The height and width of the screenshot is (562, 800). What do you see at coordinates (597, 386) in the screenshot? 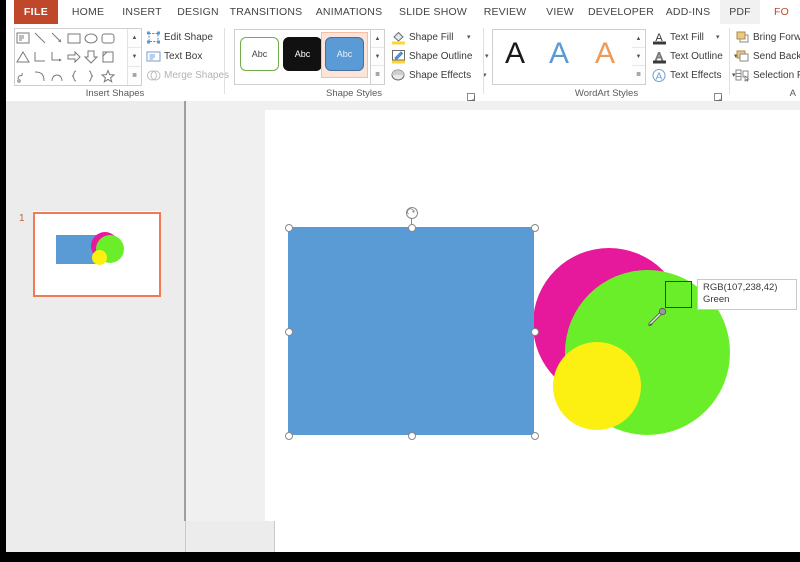
I see `yellow-circle` at bounding box center [597, 386].